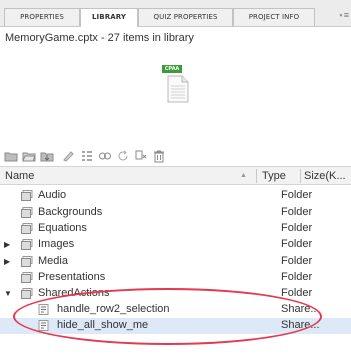  What do you see at coordinates (274, 17) in the screenshot?
I see `tab-project-info: PROJECT INFO` at bounding box center [274, 17].